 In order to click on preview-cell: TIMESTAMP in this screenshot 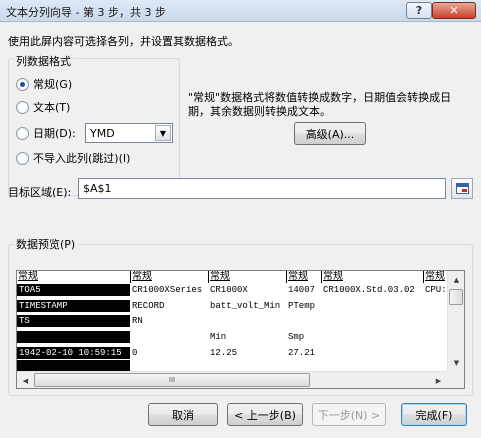, I will do `click(73, 306)`.